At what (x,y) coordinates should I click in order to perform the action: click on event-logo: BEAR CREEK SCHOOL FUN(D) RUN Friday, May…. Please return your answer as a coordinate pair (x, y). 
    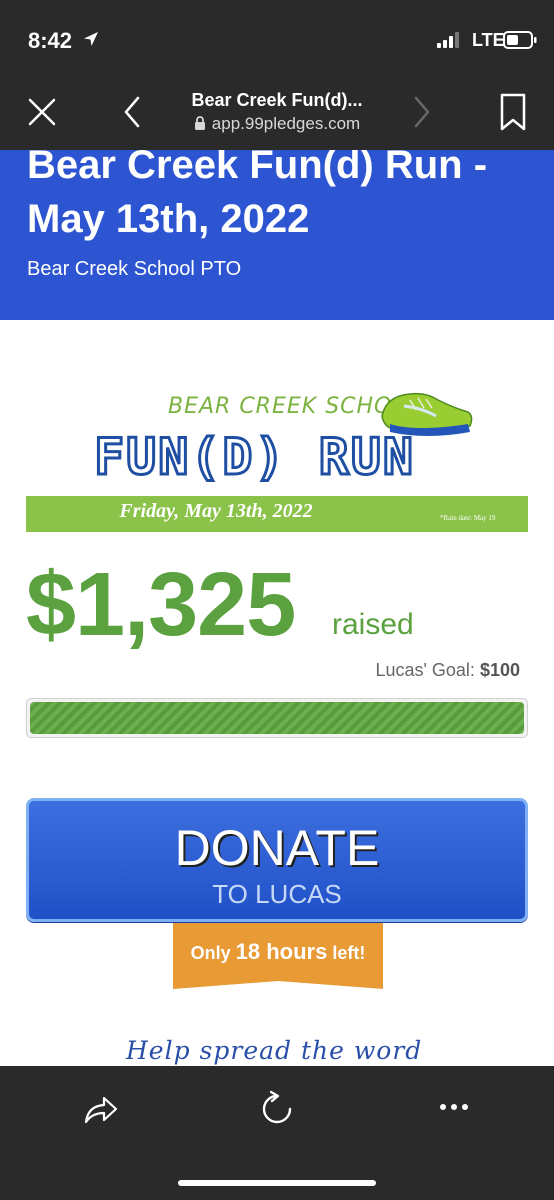
    Looking at the image, I should click on (277, 461).